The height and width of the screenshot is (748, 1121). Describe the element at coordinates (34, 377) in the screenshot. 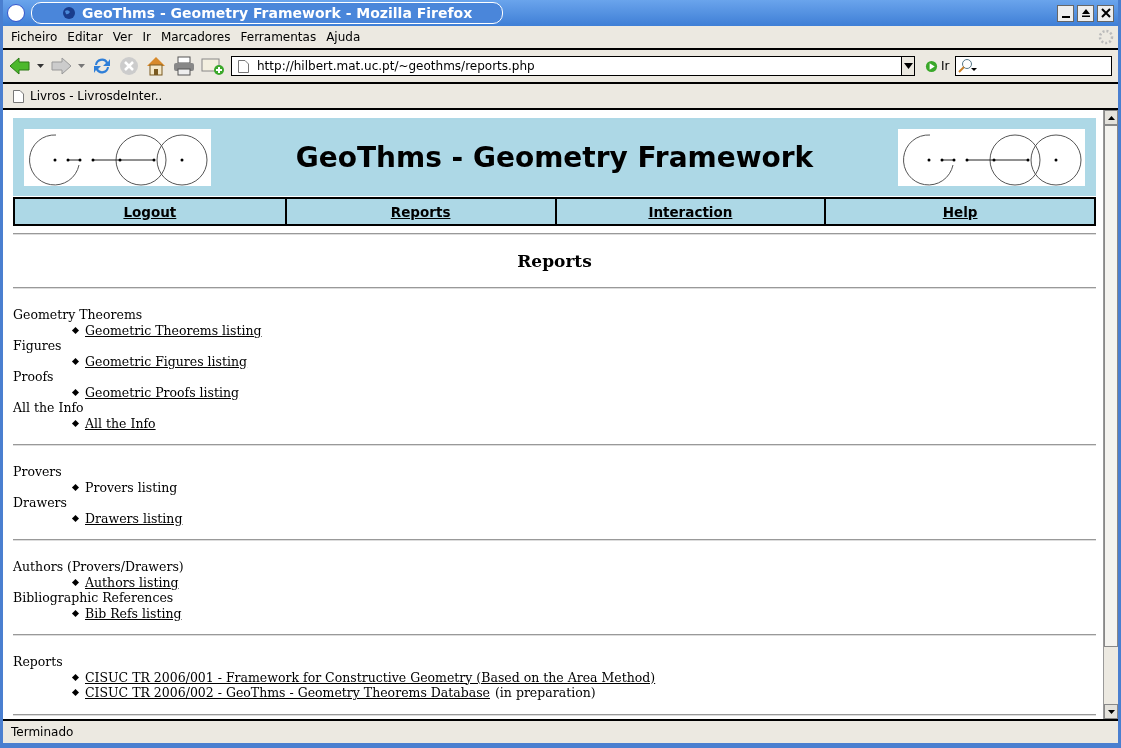

I see `category-label: Proofs` at that location.